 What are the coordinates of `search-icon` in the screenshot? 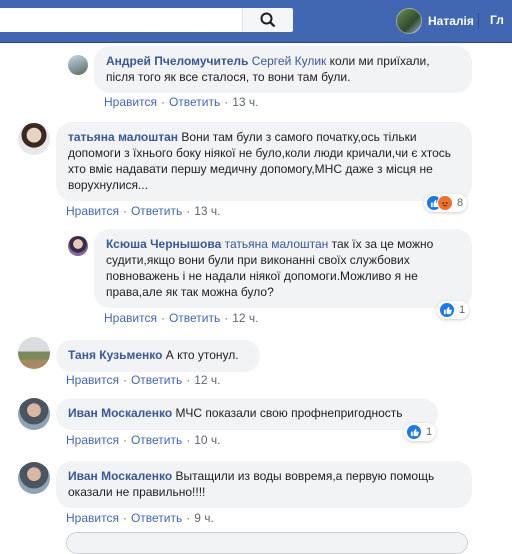 It's located at (268, 20).